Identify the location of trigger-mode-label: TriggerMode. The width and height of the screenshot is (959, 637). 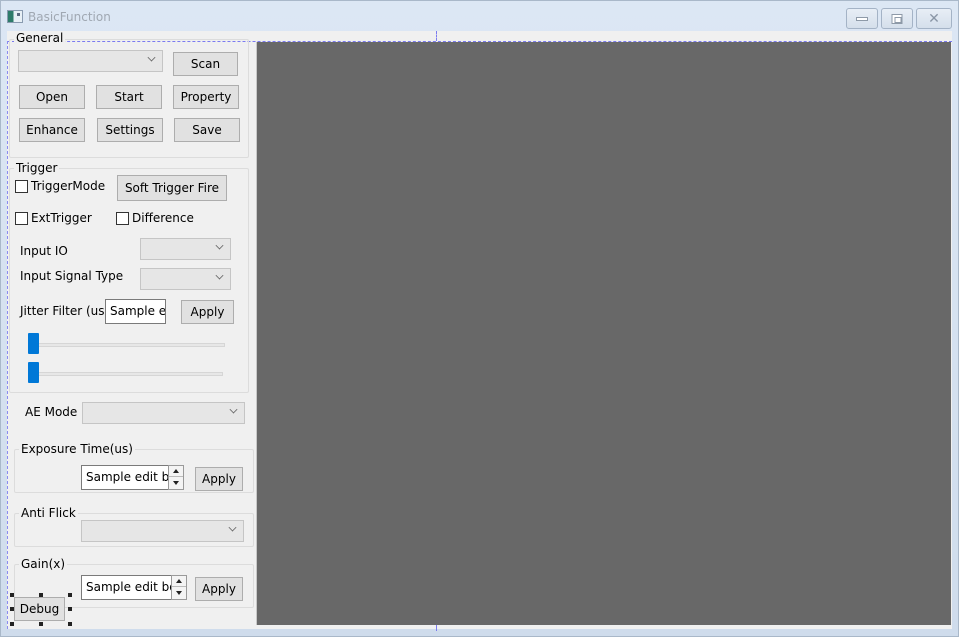
(68, 186).